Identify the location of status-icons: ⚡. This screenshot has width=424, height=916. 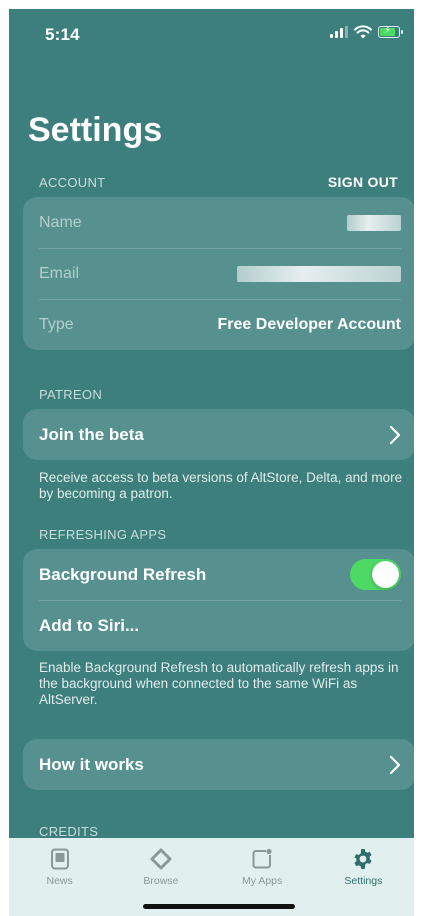
(366, 32).